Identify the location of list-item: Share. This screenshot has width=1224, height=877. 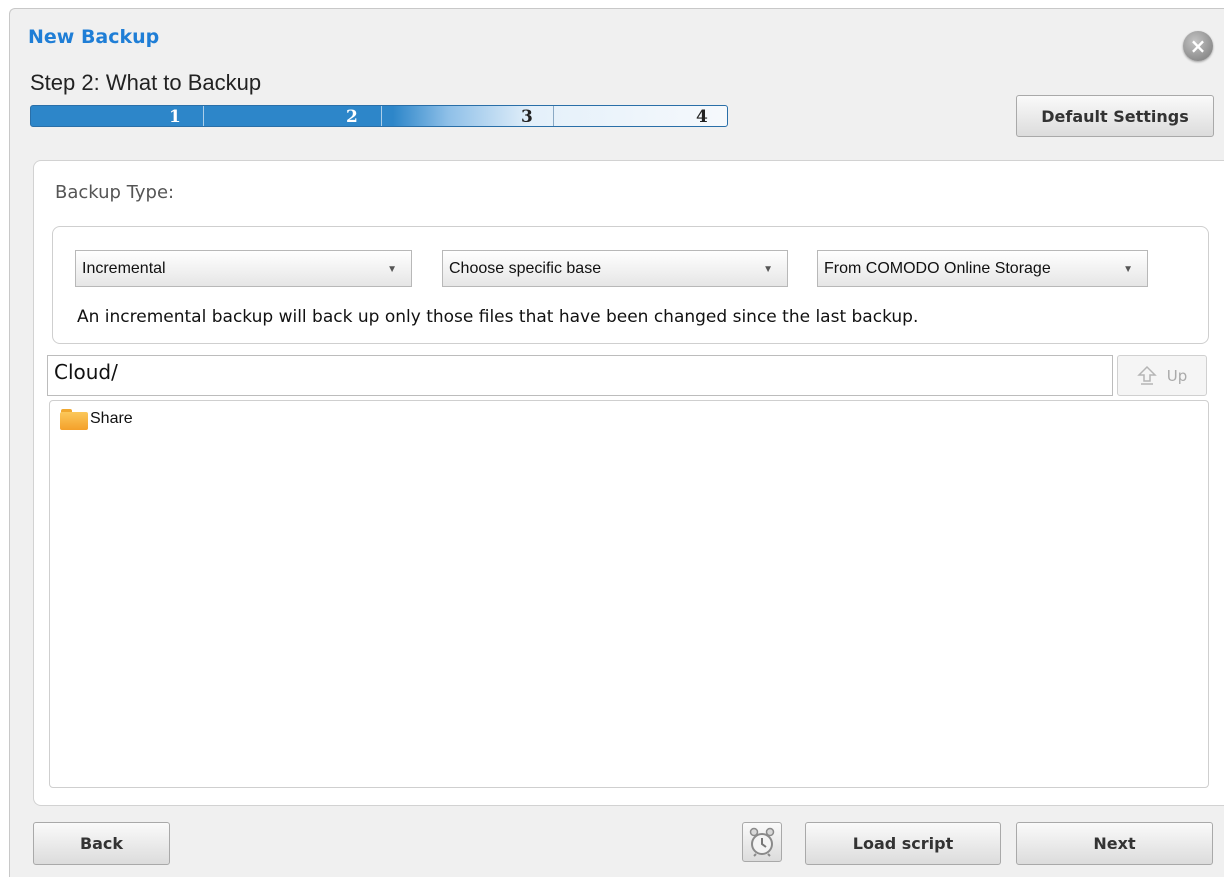
(96, 419).